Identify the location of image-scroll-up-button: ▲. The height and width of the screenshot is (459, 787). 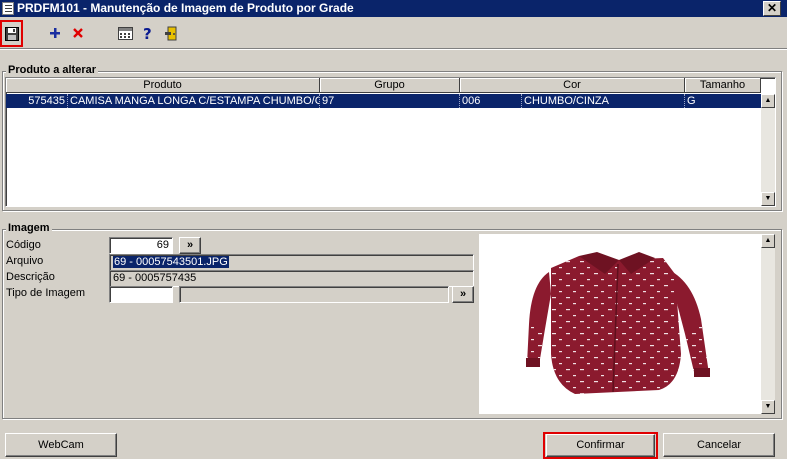
(768, 241).